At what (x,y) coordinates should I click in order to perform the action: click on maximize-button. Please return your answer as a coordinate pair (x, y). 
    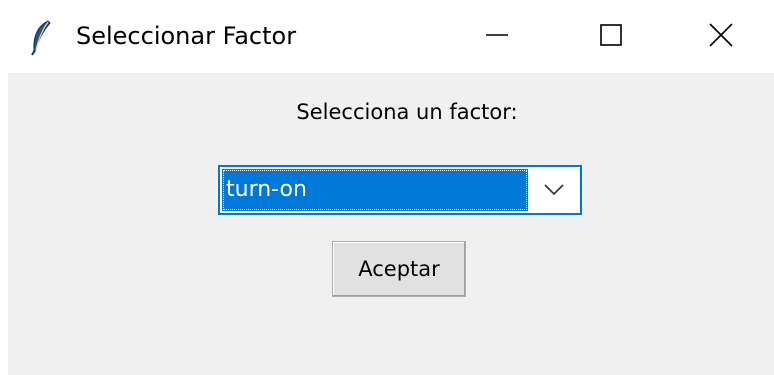
    Looking at the image, I should click on (611, 36).